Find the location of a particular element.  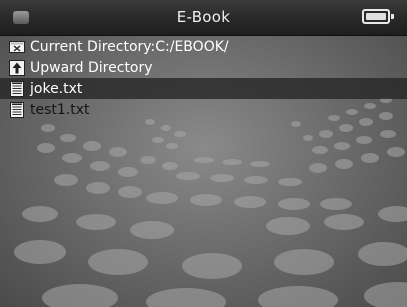

folder-x-icon is located at coordinates (17, 46).